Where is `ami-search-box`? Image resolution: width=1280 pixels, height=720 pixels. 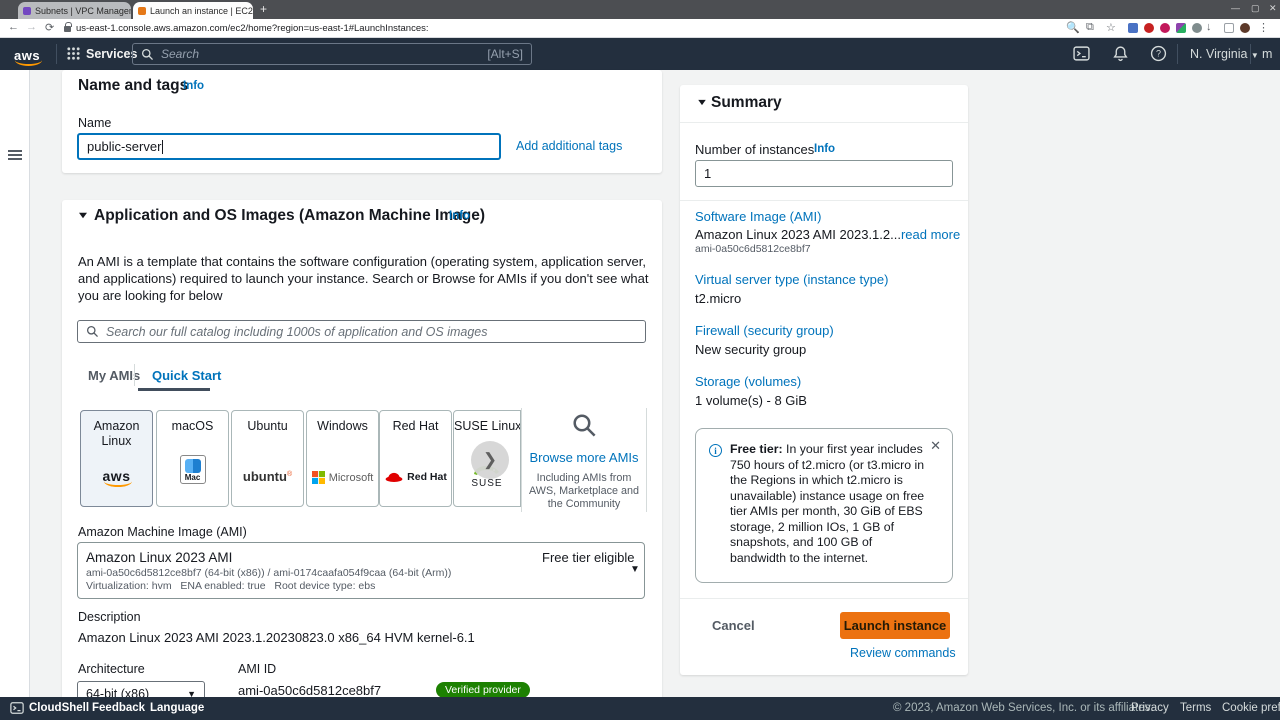
ami-search-box is located at coordinates (361, 331).